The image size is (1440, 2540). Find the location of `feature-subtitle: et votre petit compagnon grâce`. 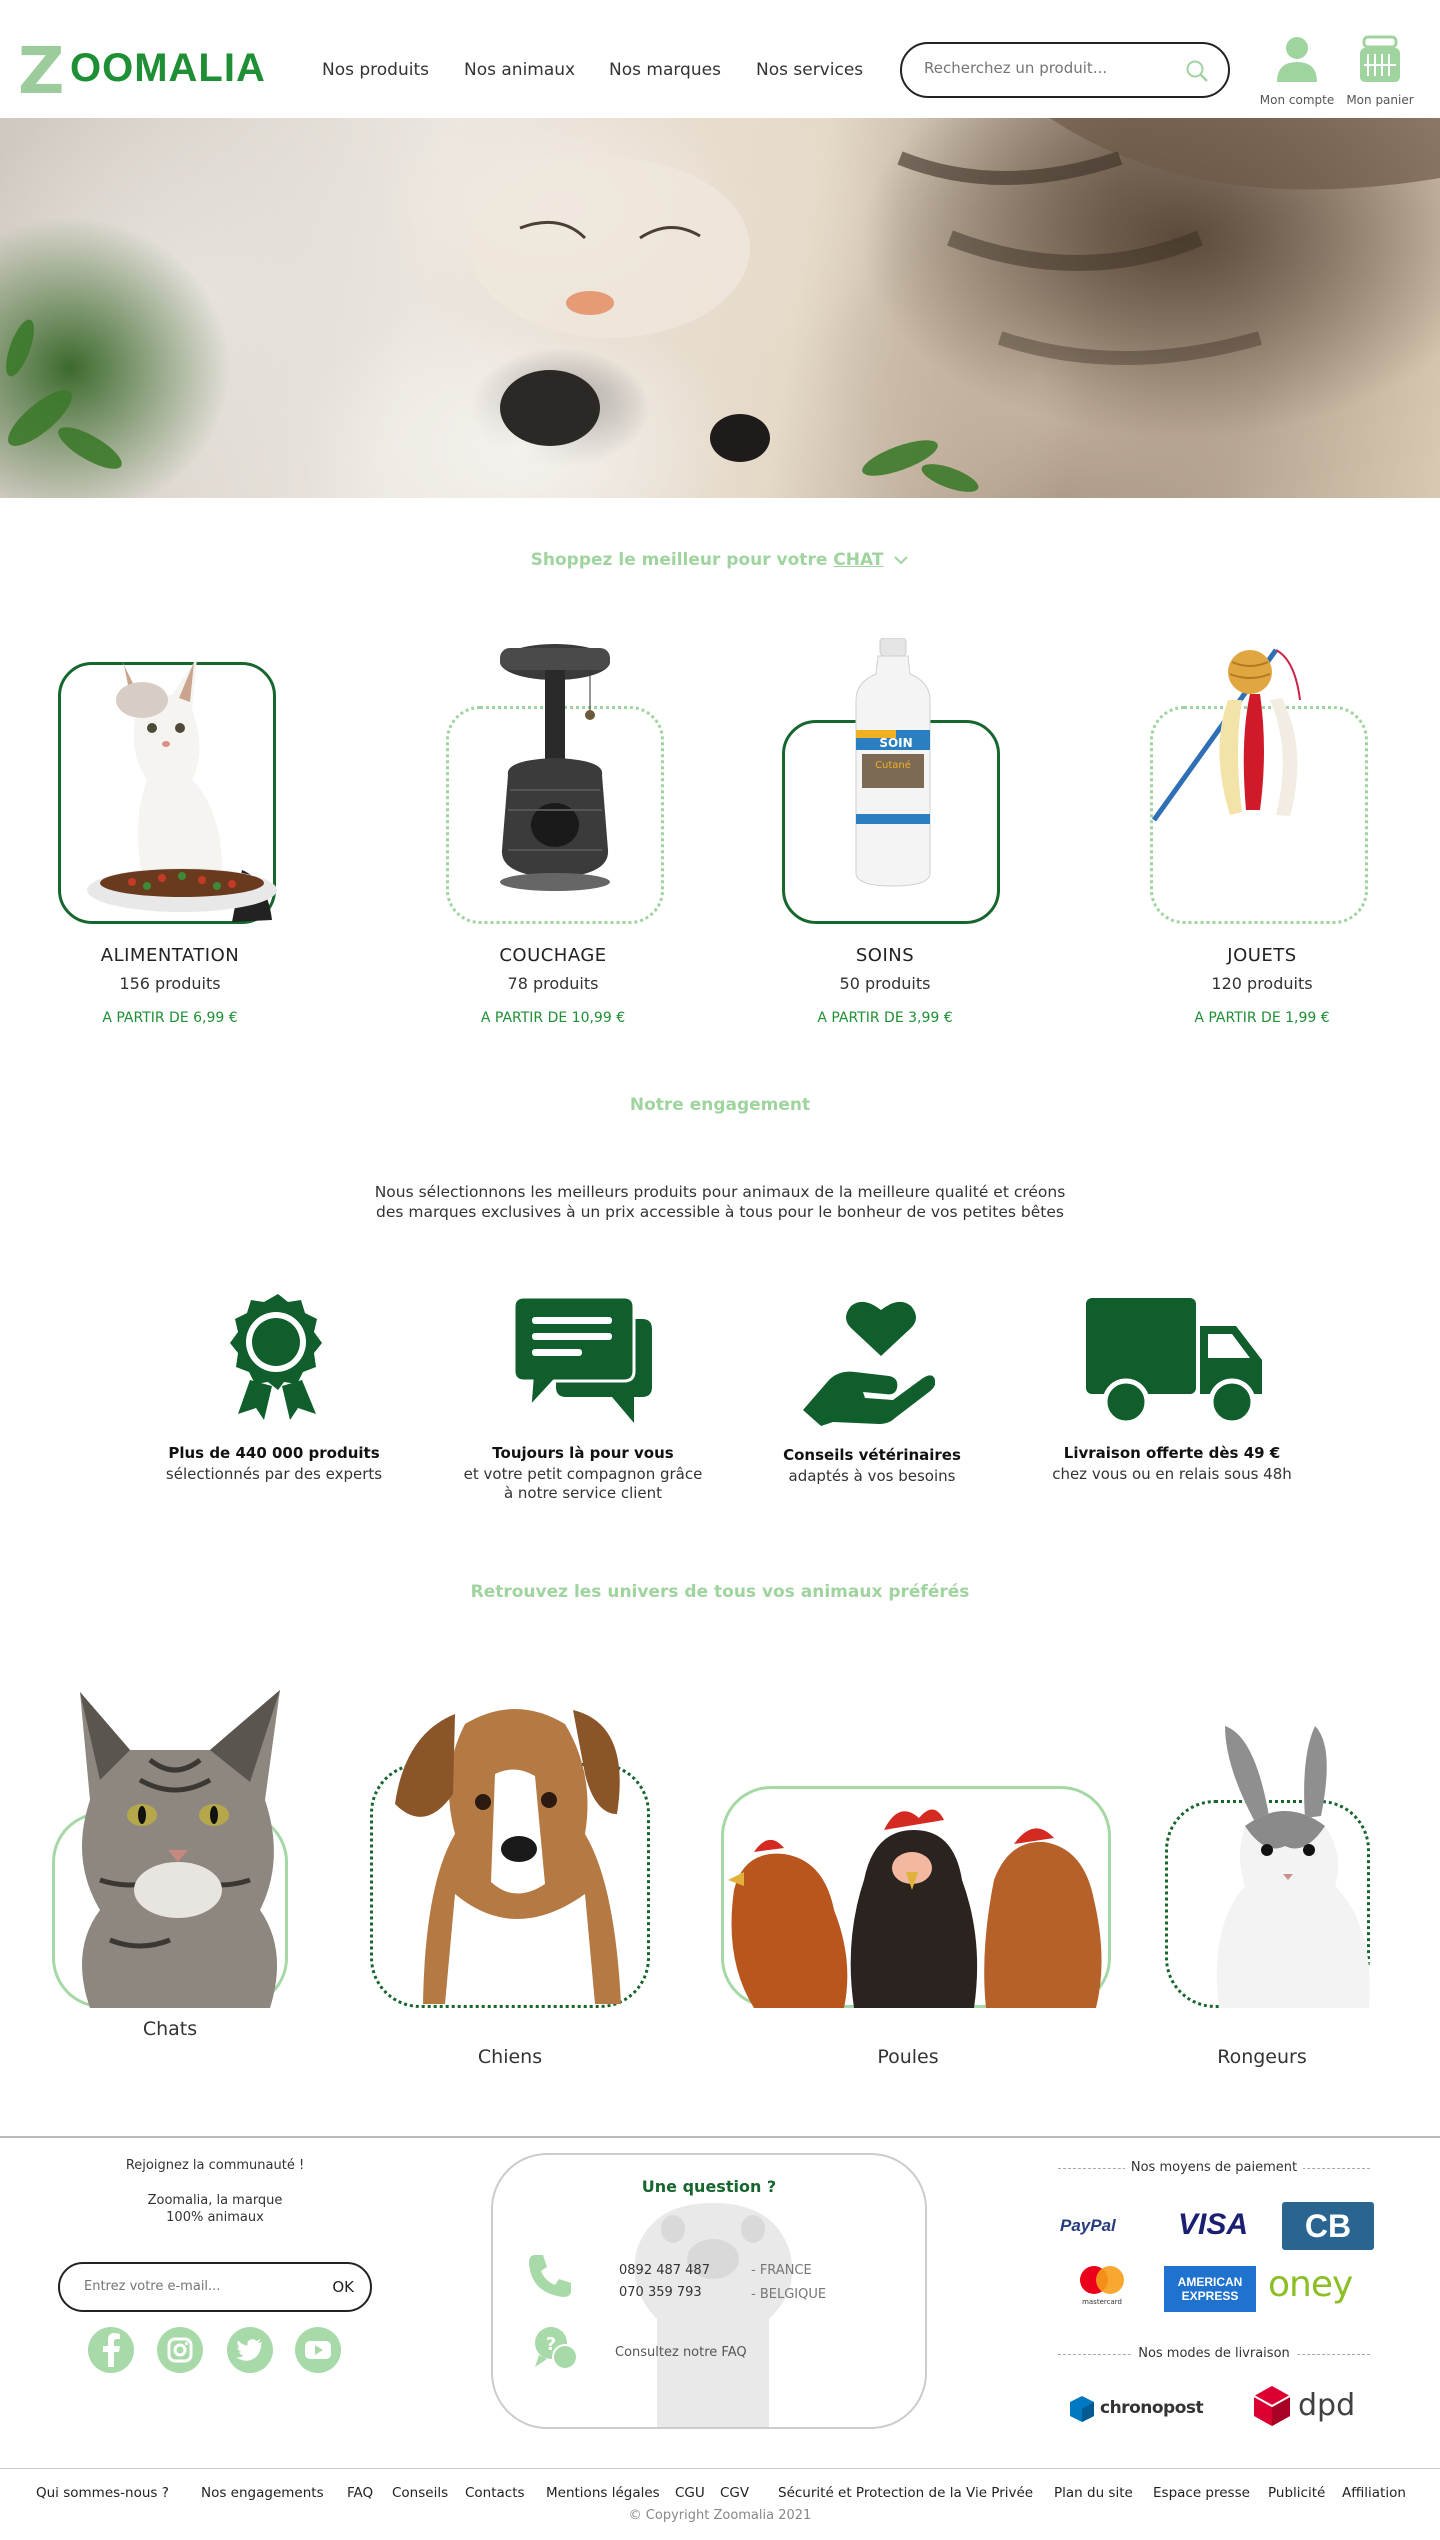

feature-subtitle: et votre petit compagnon grâce is located at coordinates (583, 1474).